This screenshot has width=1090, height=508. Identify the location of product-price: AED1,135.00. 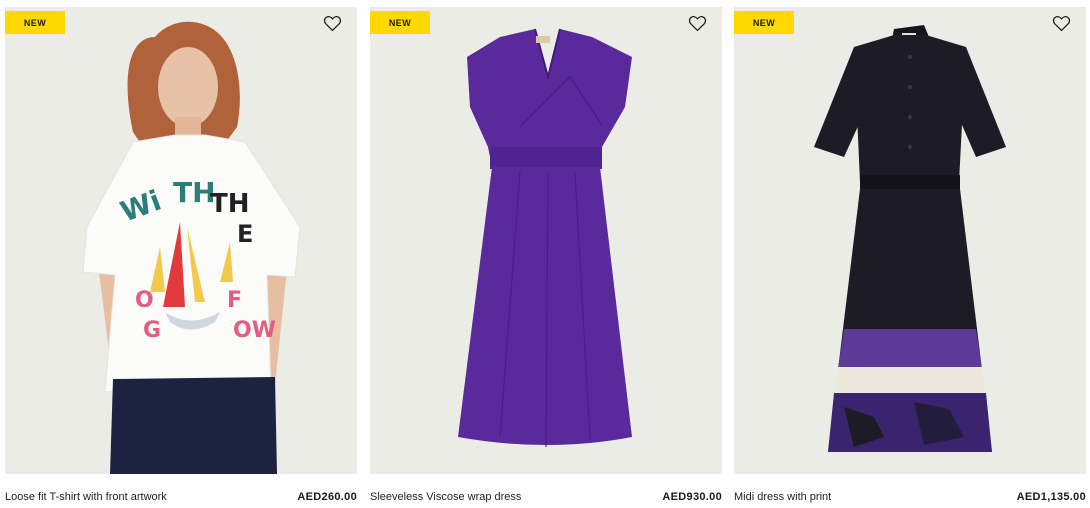
(1051, 497).